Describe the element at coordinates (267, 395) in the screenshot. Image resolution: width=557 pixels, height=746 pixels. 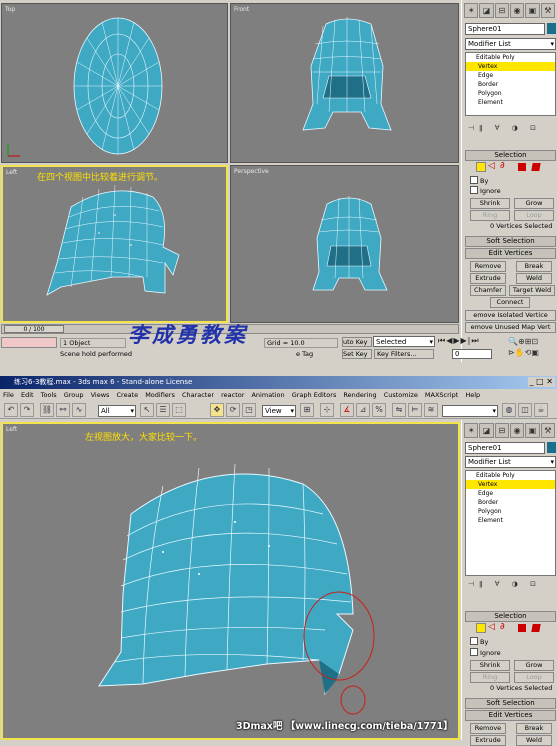
I see `menu-animation: Animation` at that location.